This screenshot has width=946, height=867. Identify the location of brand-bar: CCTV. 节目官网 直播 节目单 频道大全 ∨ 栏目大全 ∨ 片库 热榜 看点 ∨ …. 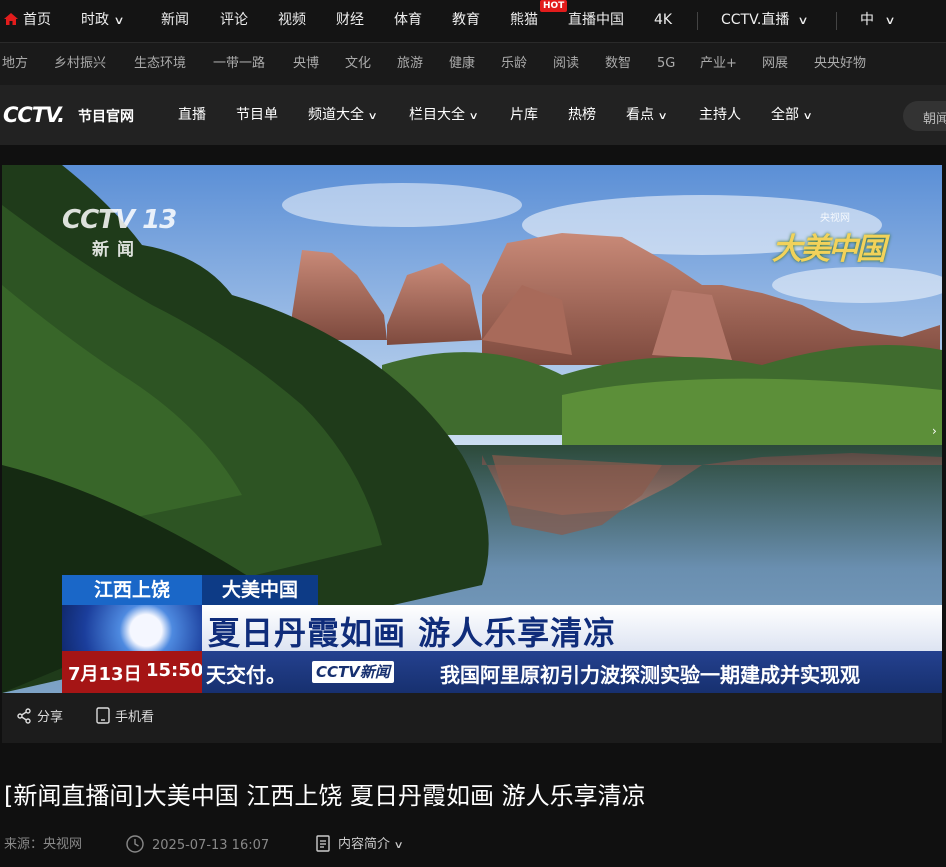
(473, 115).